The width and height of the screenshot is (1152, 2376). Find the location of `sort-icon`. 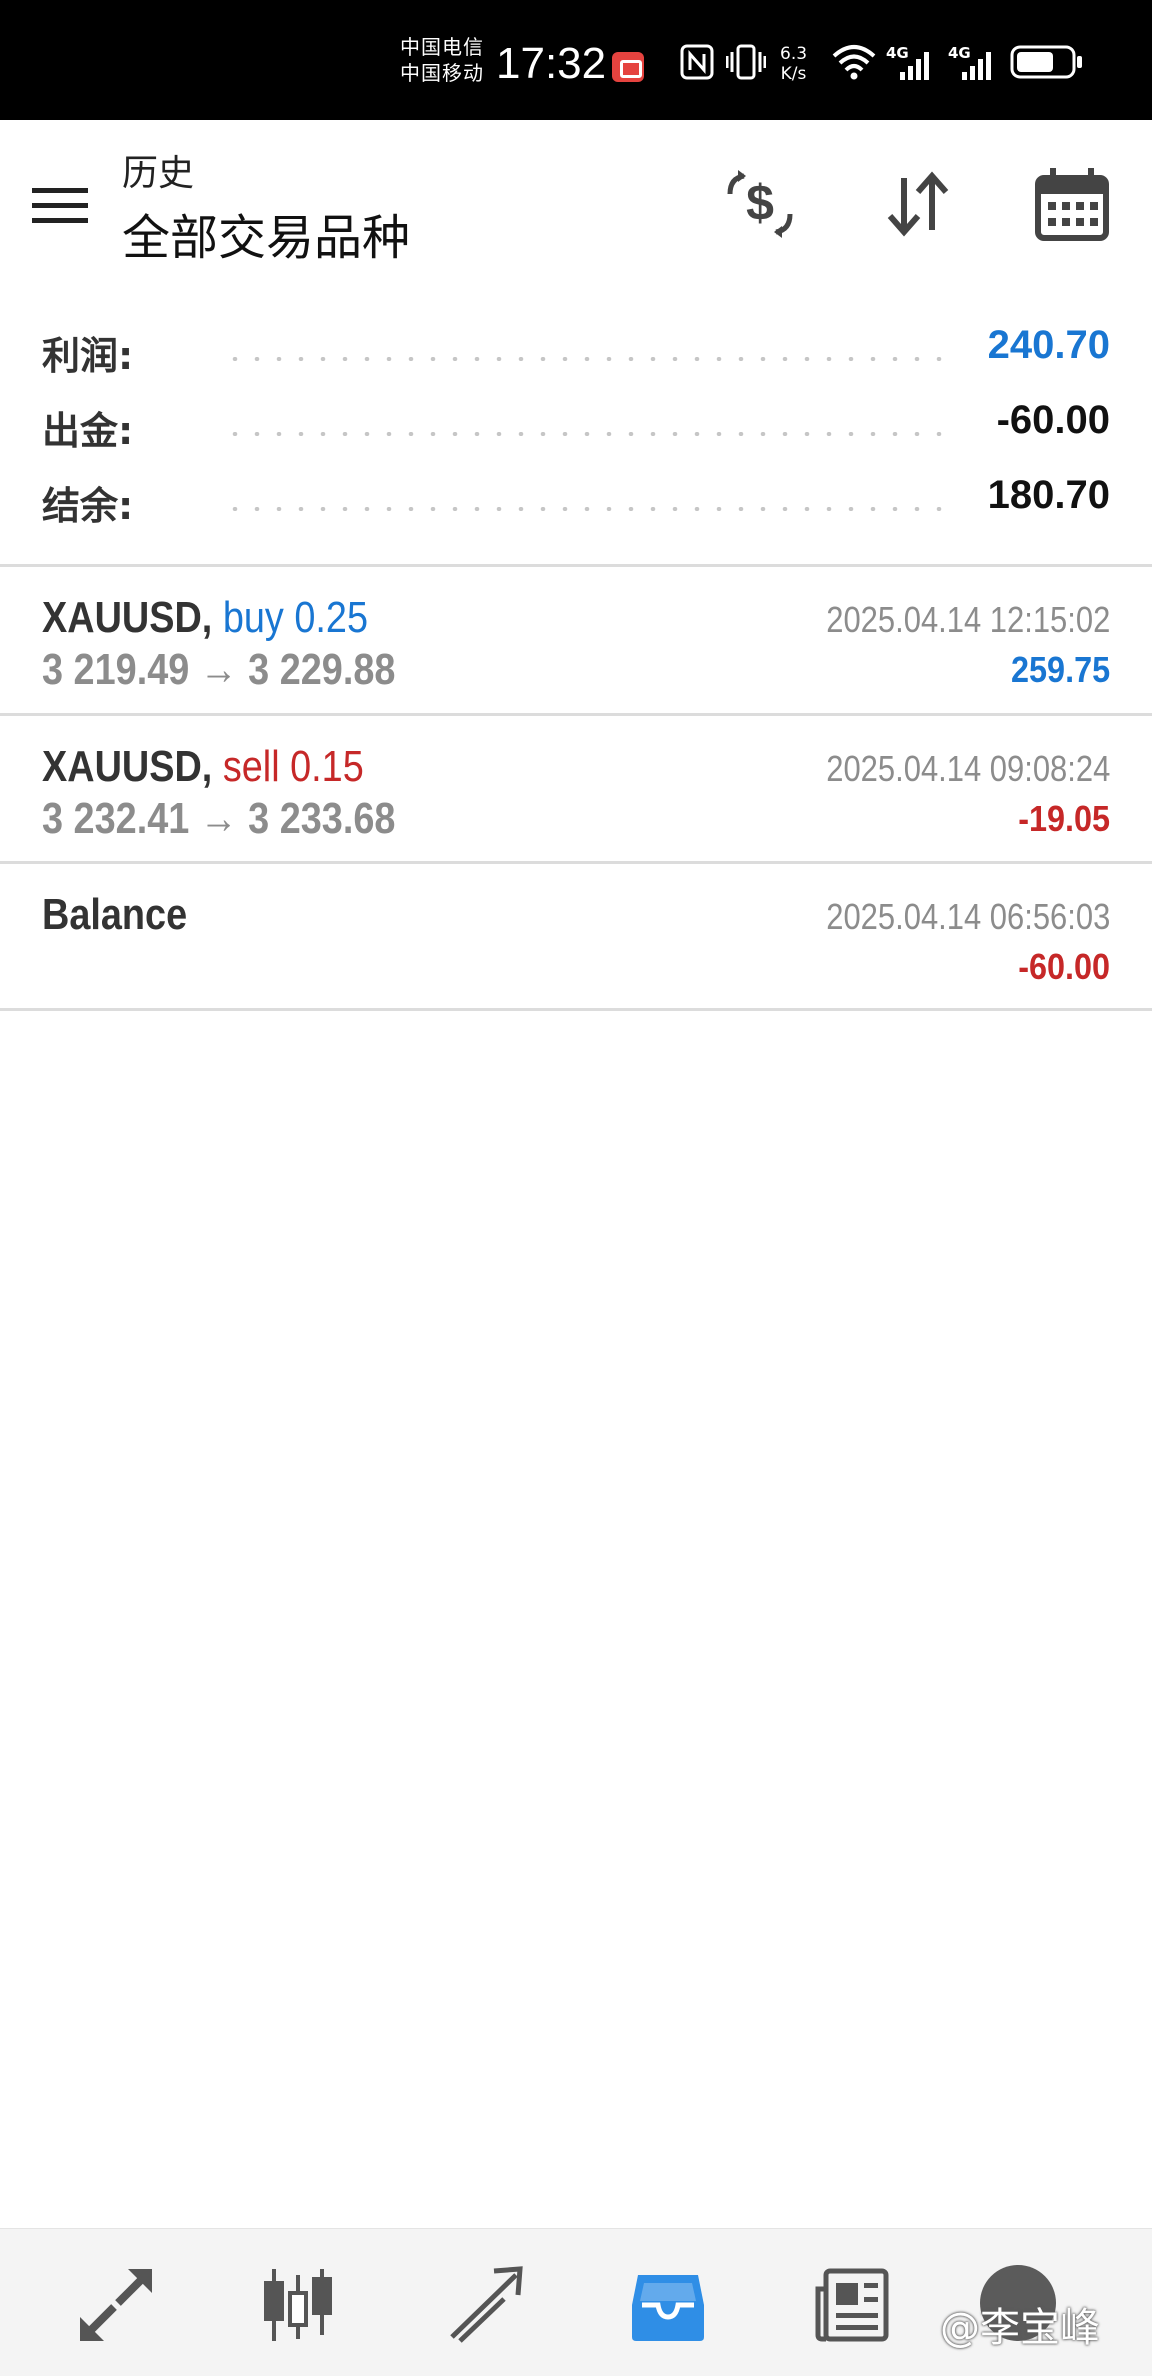

sort-icon is located at coordinates (918, 204).